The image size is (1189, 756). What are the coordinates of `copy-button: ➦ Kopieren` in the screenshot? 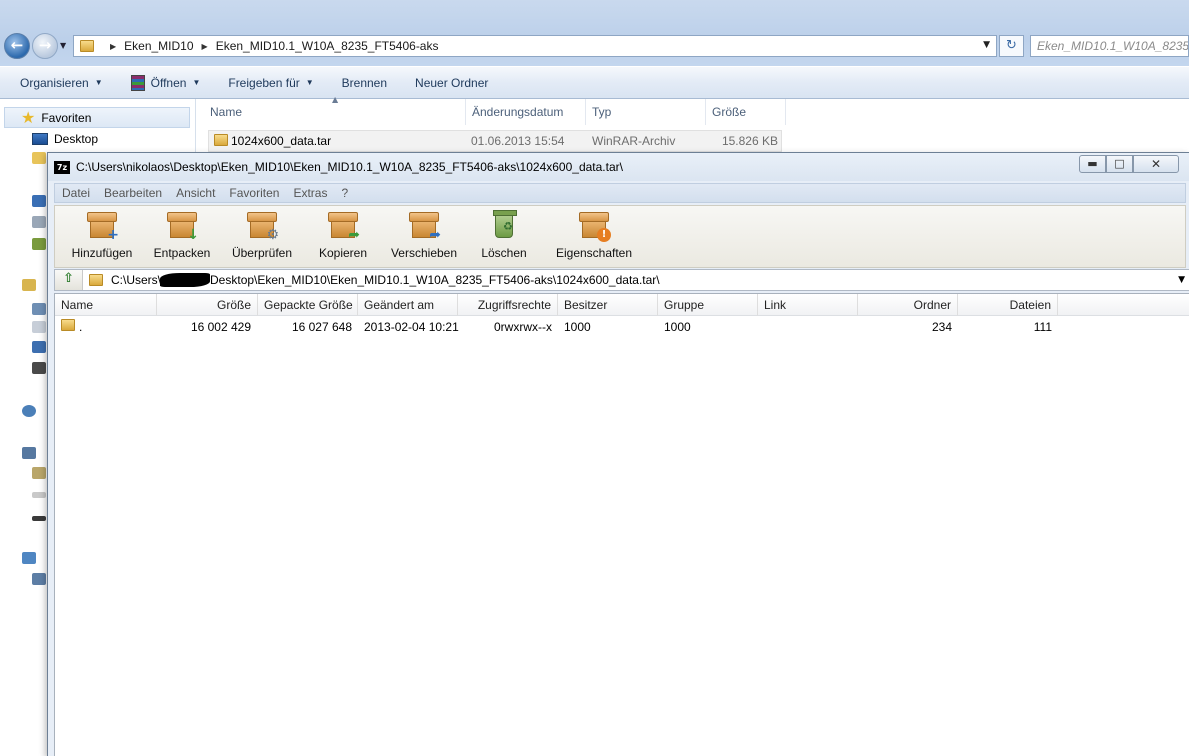 It's located at (343, 238).